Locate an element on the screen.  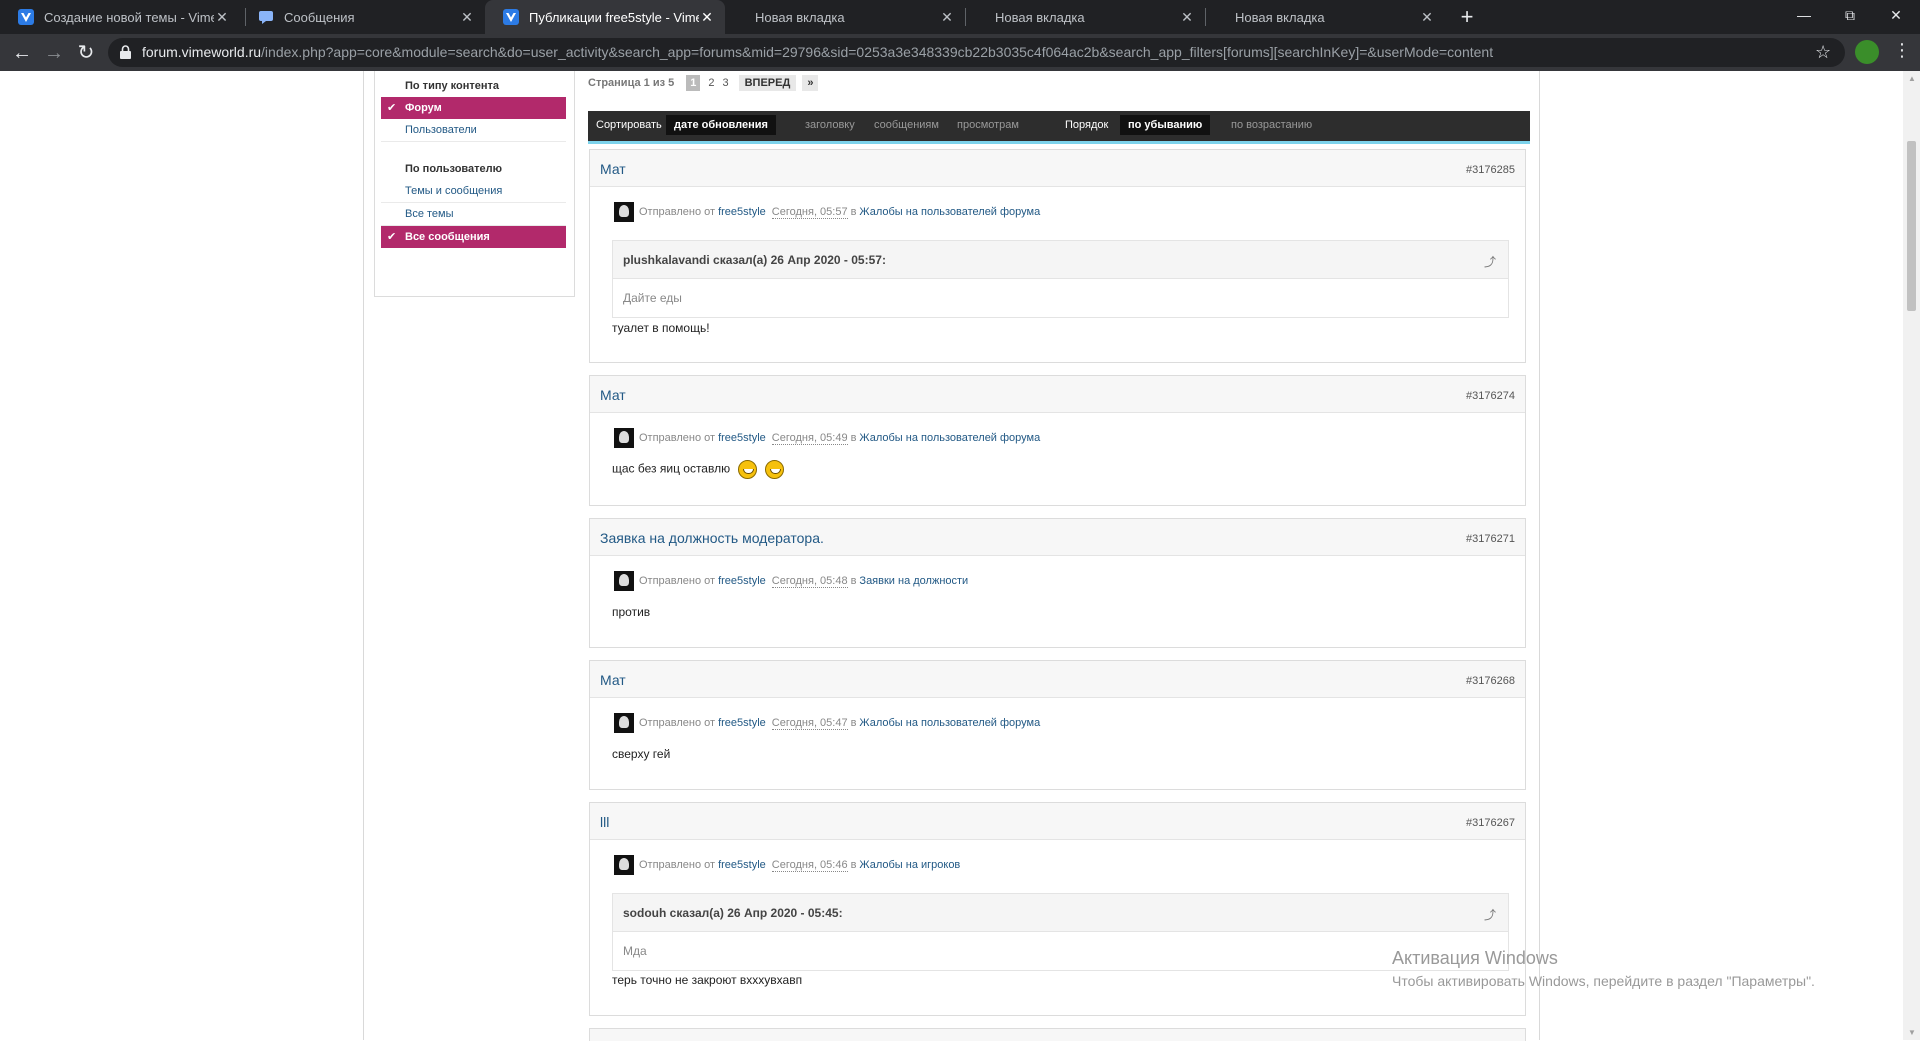
minimize-icon: — is located at coordinates (1804, 15).